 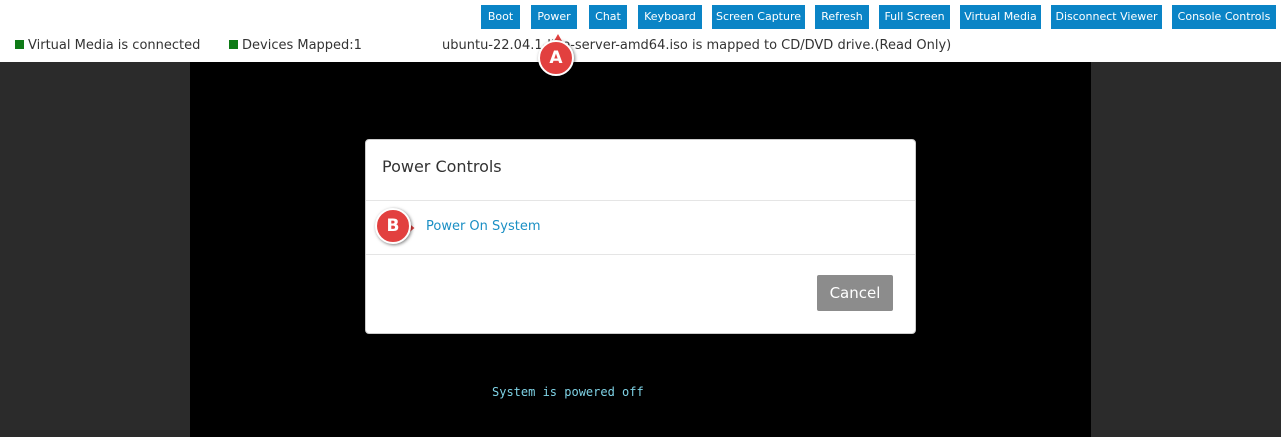 I want to click on disconnect-viewer-button: Disconnect Viewer, so click(x=1106, y=17).